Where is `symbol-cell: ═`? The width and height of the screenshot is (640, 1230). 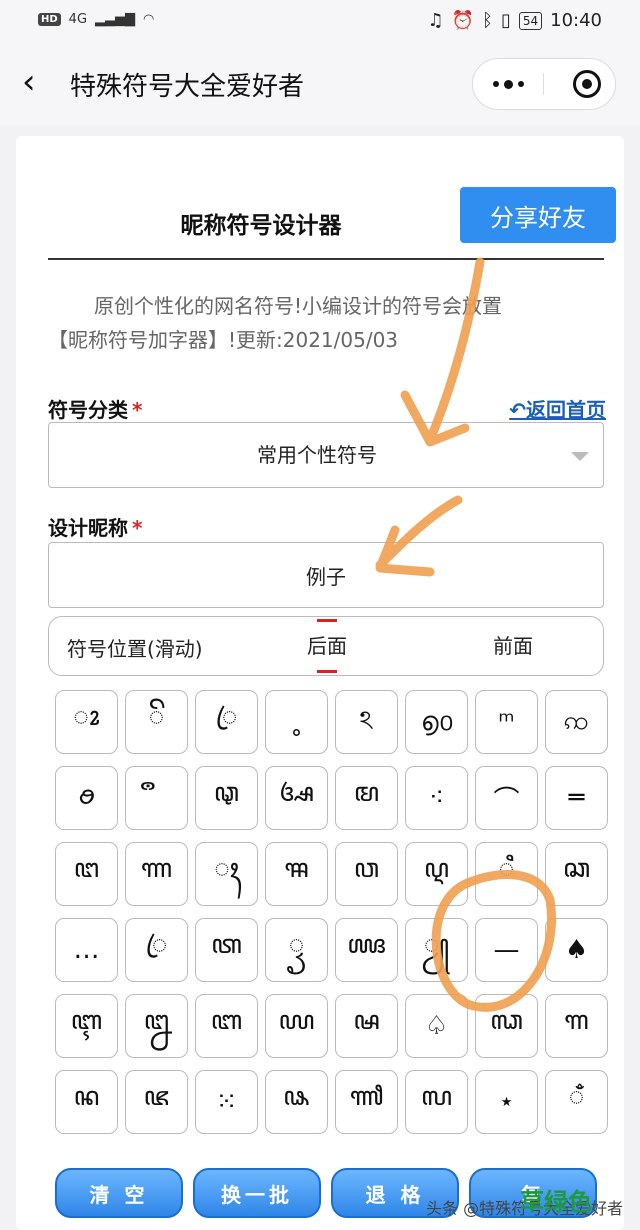 symbol-cell: ═ is located at coordinates (576, 798).